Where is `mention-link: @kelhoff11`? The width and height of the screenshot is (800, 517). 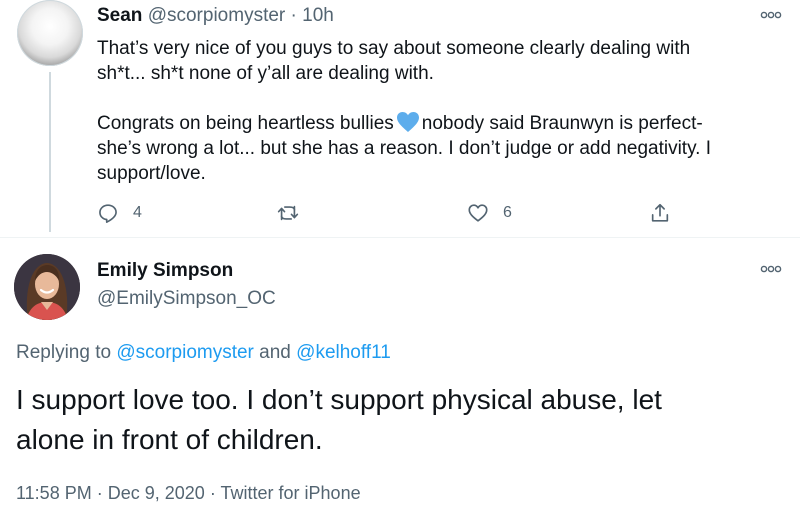
mention-link: @kelhoff11 is located at coordinates (343, 352).